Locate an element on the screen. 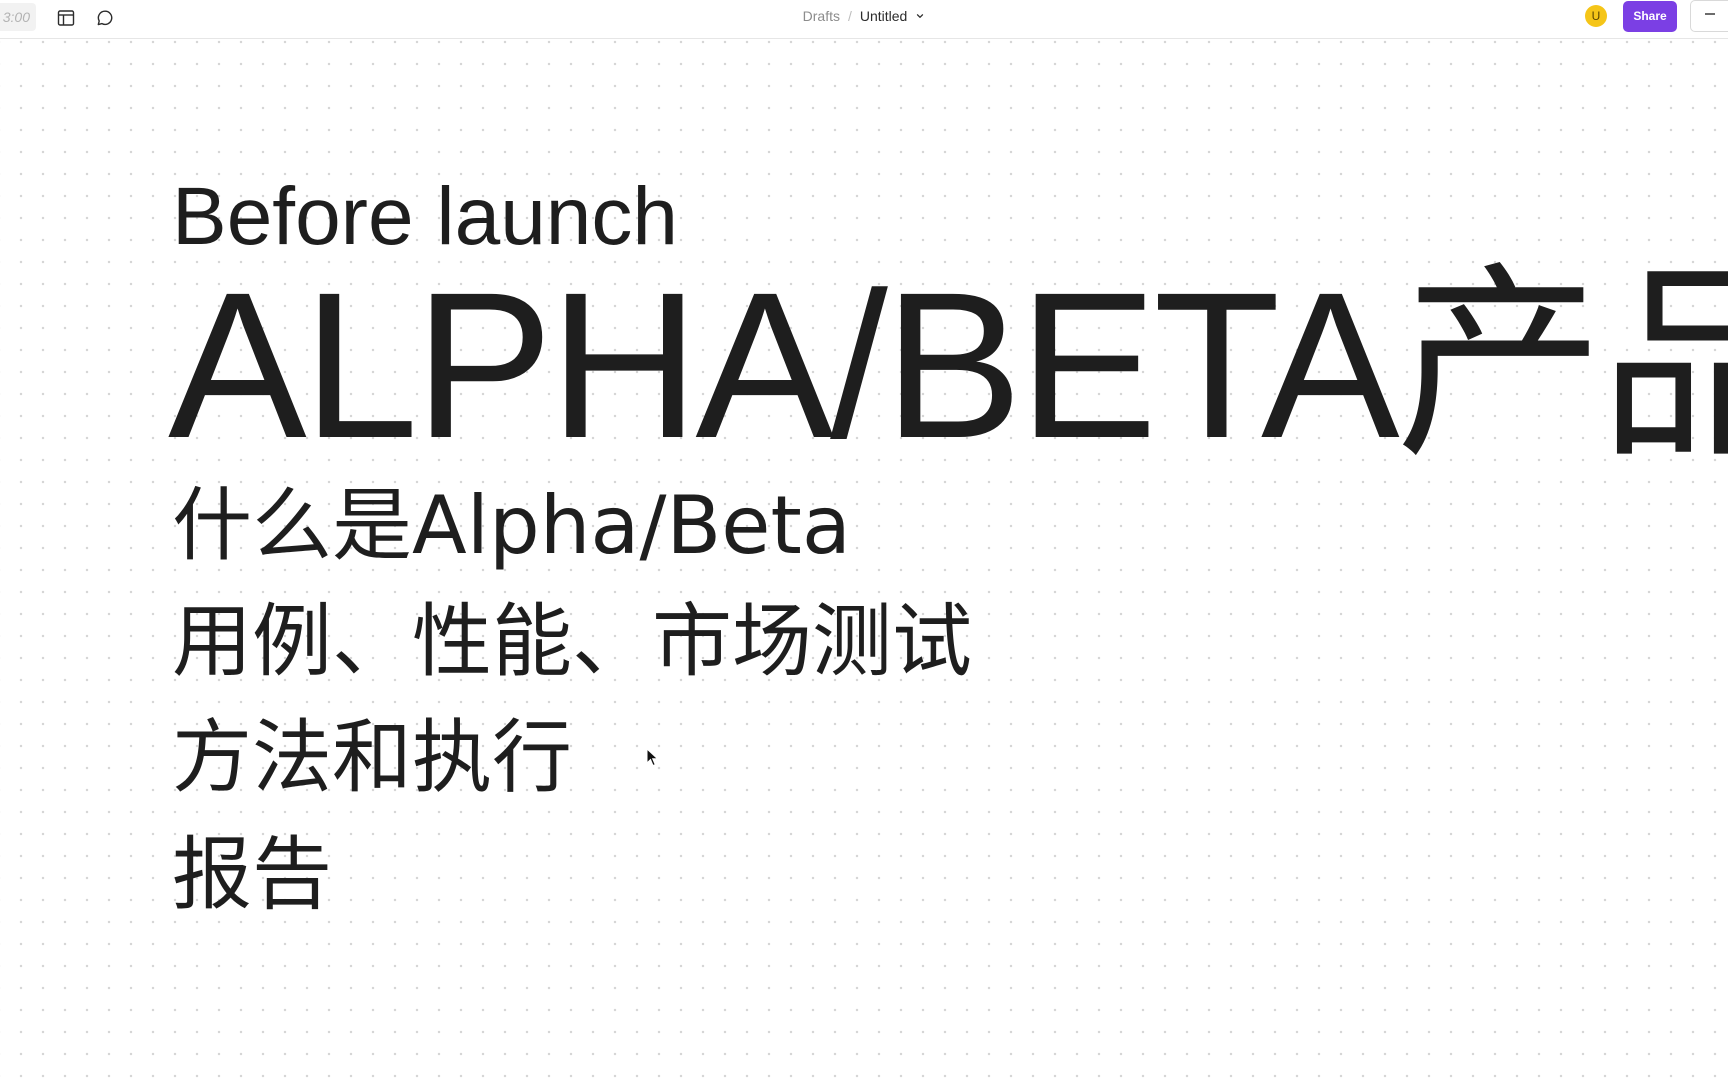 The width and height of the screenshot is (1728, 1080). top-toolbar: 3:00 Drafts / Untitled U Share is located at coordinates (864, 19).